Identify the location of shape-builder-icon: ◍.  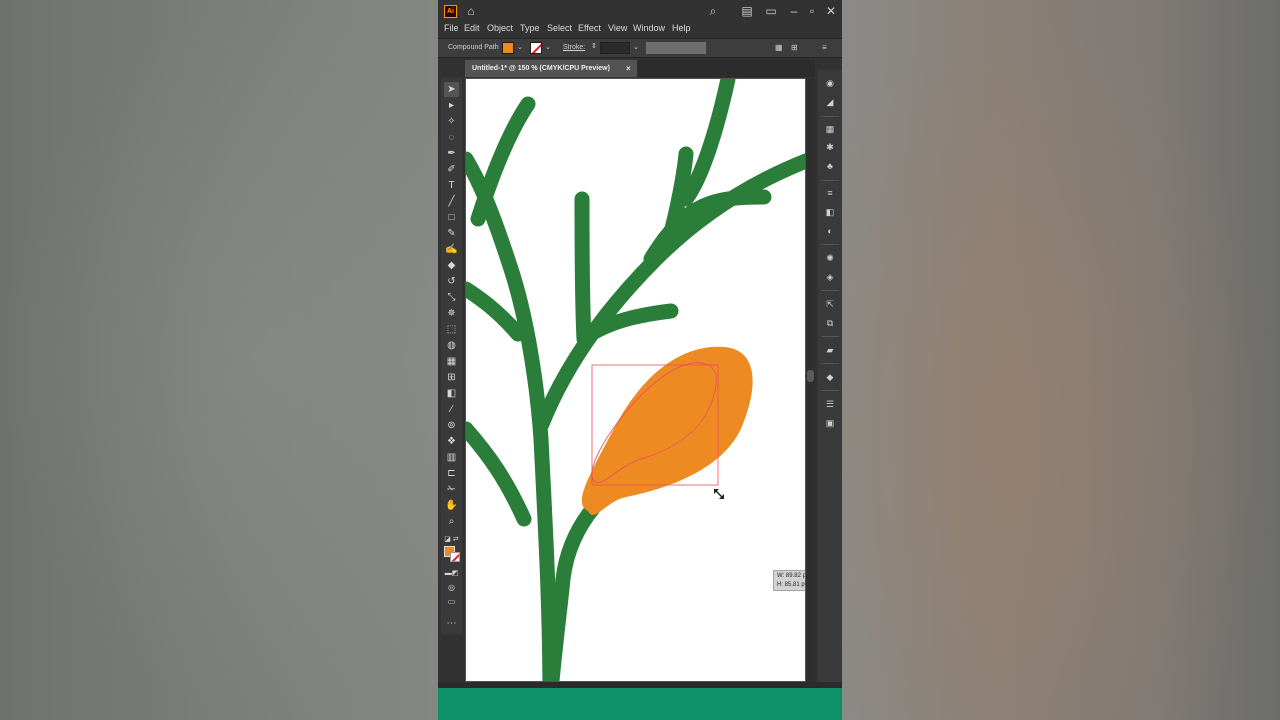
(451, 345).